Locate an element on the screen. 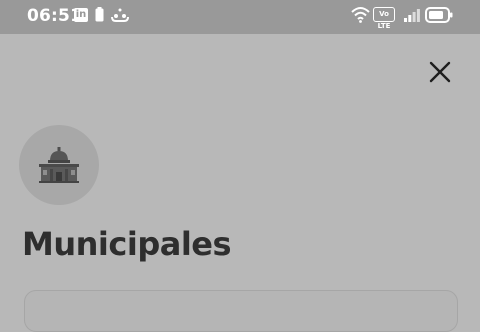 The image size is (480, 332). wifi-icon is located at coordinates (360, 15).